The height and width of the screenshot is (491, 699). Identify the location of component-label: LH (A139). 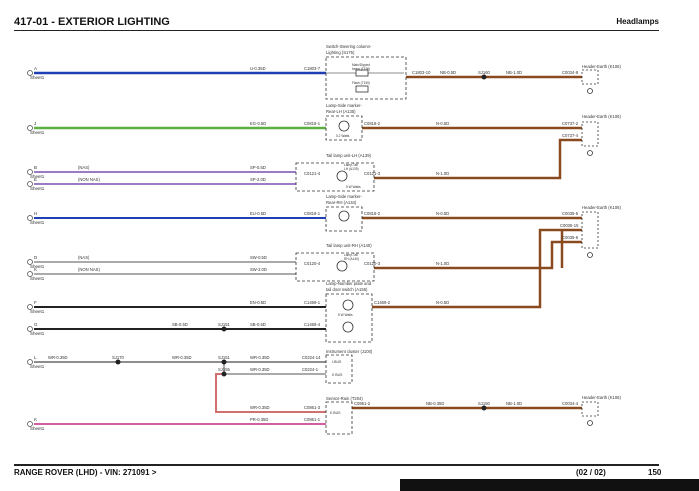
(351, 169).